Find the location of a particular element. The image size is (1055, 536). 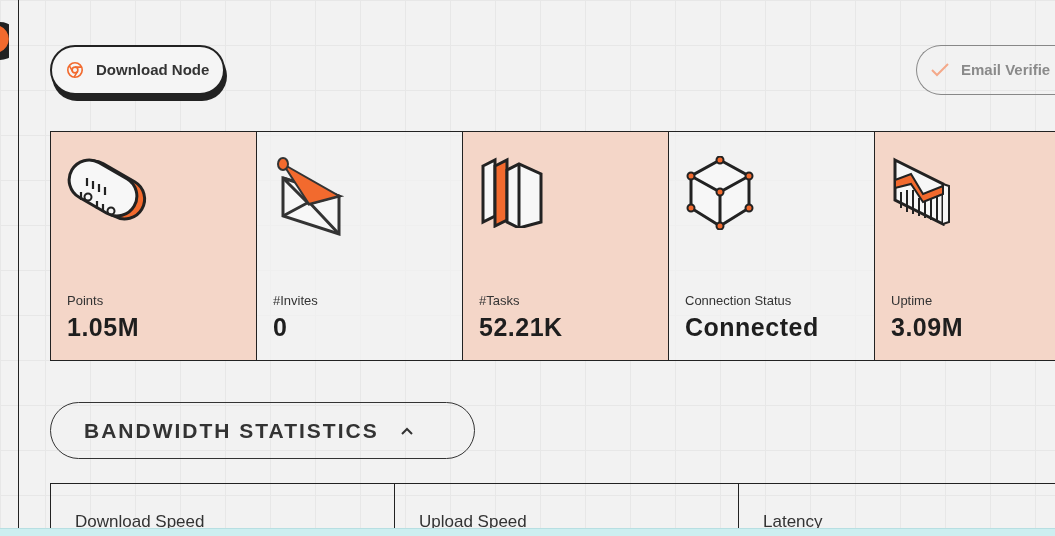

chevron-up-icon is located at coordinates (406, 430).